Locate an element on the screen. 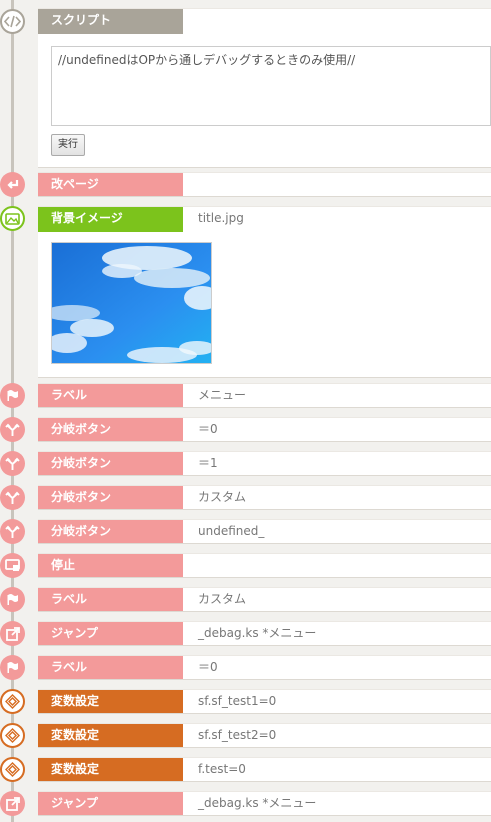 The image size is (491, 822). code-icon is located at coordinates (12, 21).